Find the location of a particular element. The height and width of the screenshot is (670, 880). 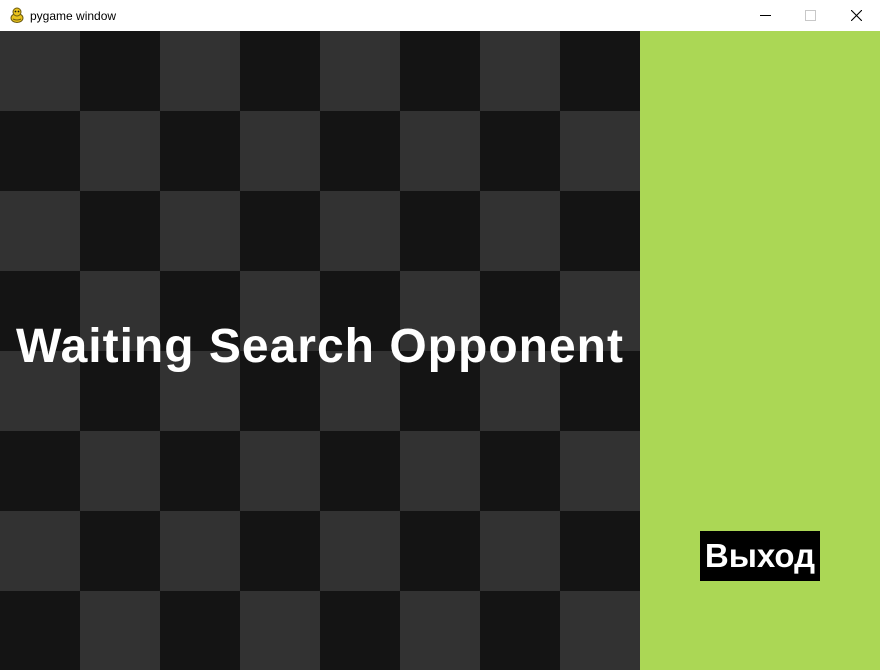

close-icon is located at coordinates (856, 15).